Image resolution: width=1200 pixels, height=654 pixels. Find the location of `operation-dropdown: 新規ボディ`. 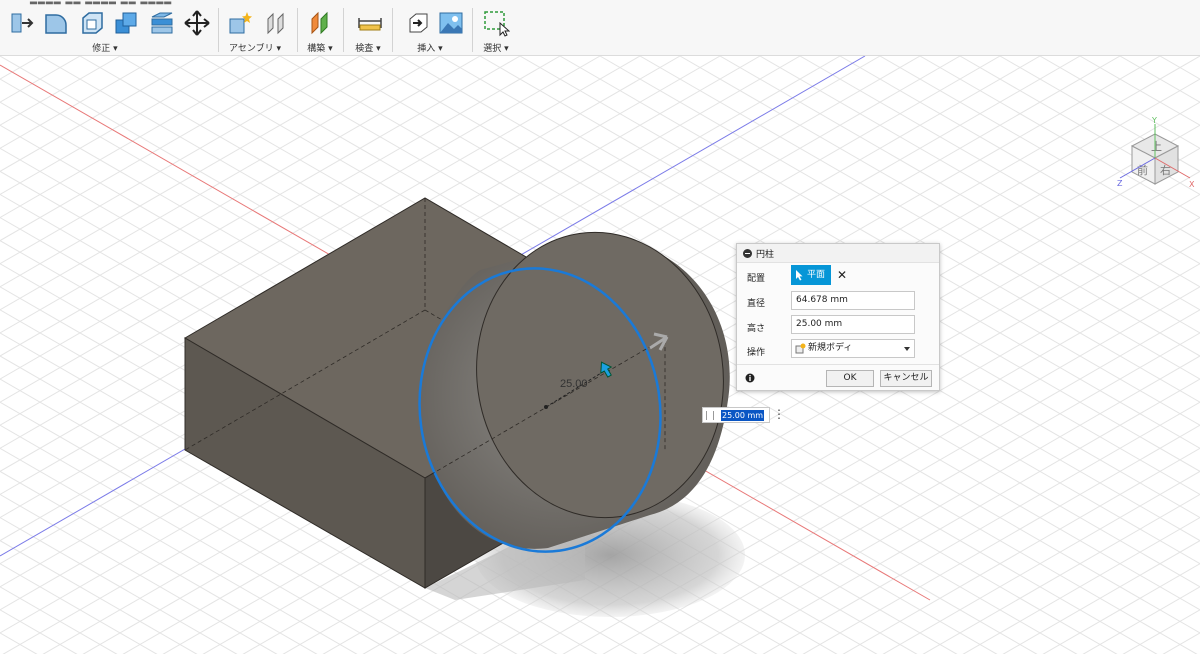

operation-dropdown: 新規ボディ is located at coordinates (853, 348).